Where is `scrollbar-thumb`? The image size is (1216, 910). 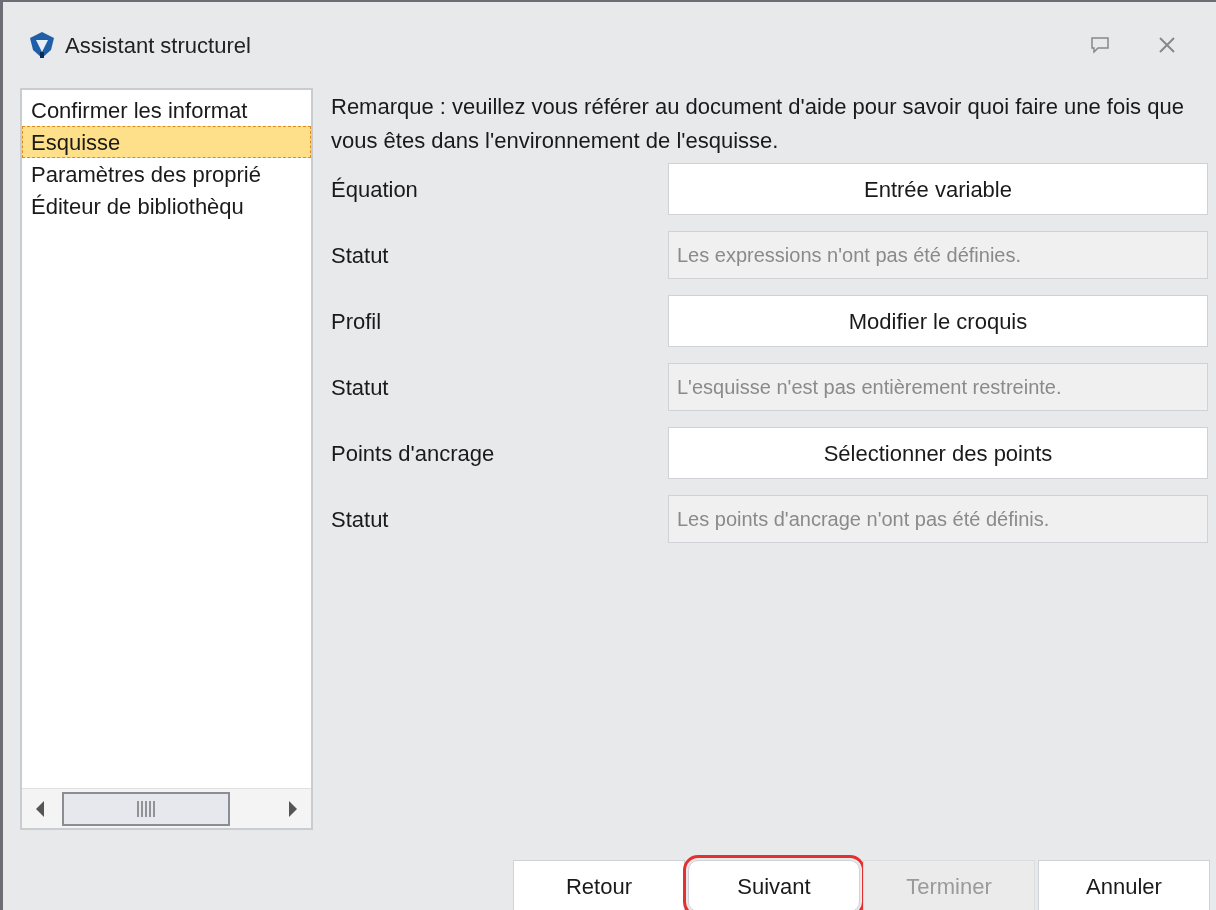
scrollbar-thumb is located at coordinates (146, 808).